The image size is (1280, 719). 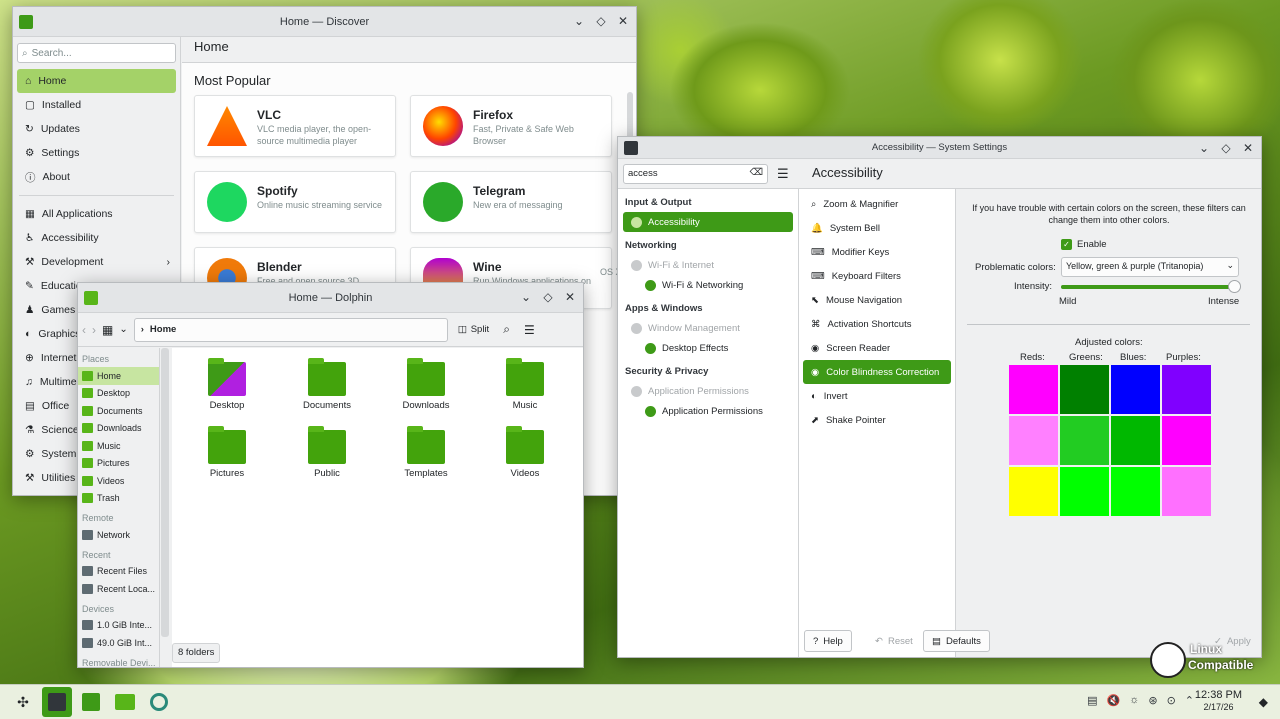 What do you see at coordinates (1218, 701) in the screenshot?
I see `clock: 12:38 PM 2/17/26` at bounding box center [1218, 701].